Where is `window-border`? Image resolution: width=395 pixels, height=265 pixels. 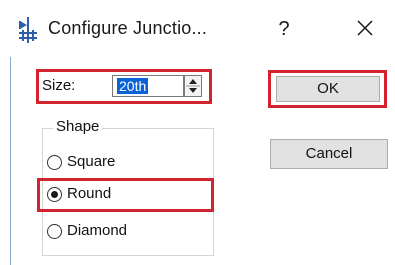 window-border is located at coordinates (10, 161).